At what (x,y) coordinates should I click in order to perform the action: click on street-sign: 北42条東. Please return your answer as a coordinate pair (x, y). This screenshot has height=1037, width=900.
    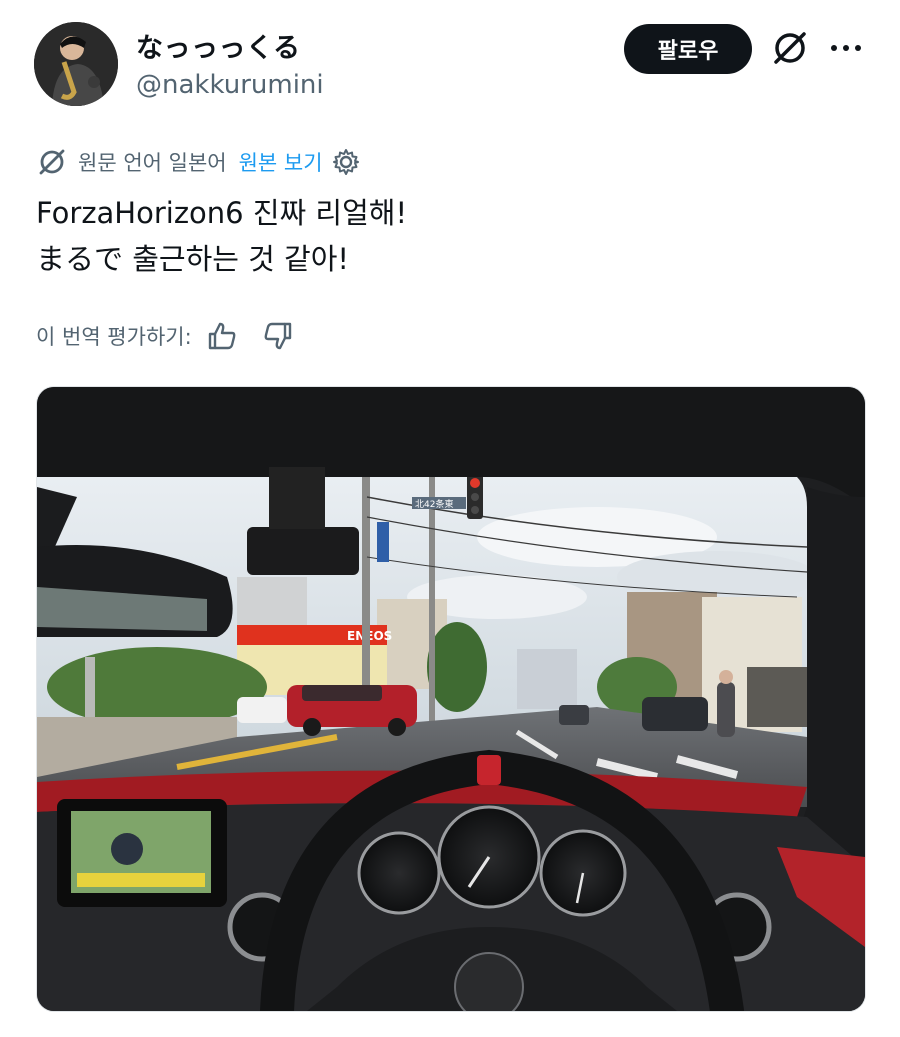
    Looking at the image, I should click on (434, 504).